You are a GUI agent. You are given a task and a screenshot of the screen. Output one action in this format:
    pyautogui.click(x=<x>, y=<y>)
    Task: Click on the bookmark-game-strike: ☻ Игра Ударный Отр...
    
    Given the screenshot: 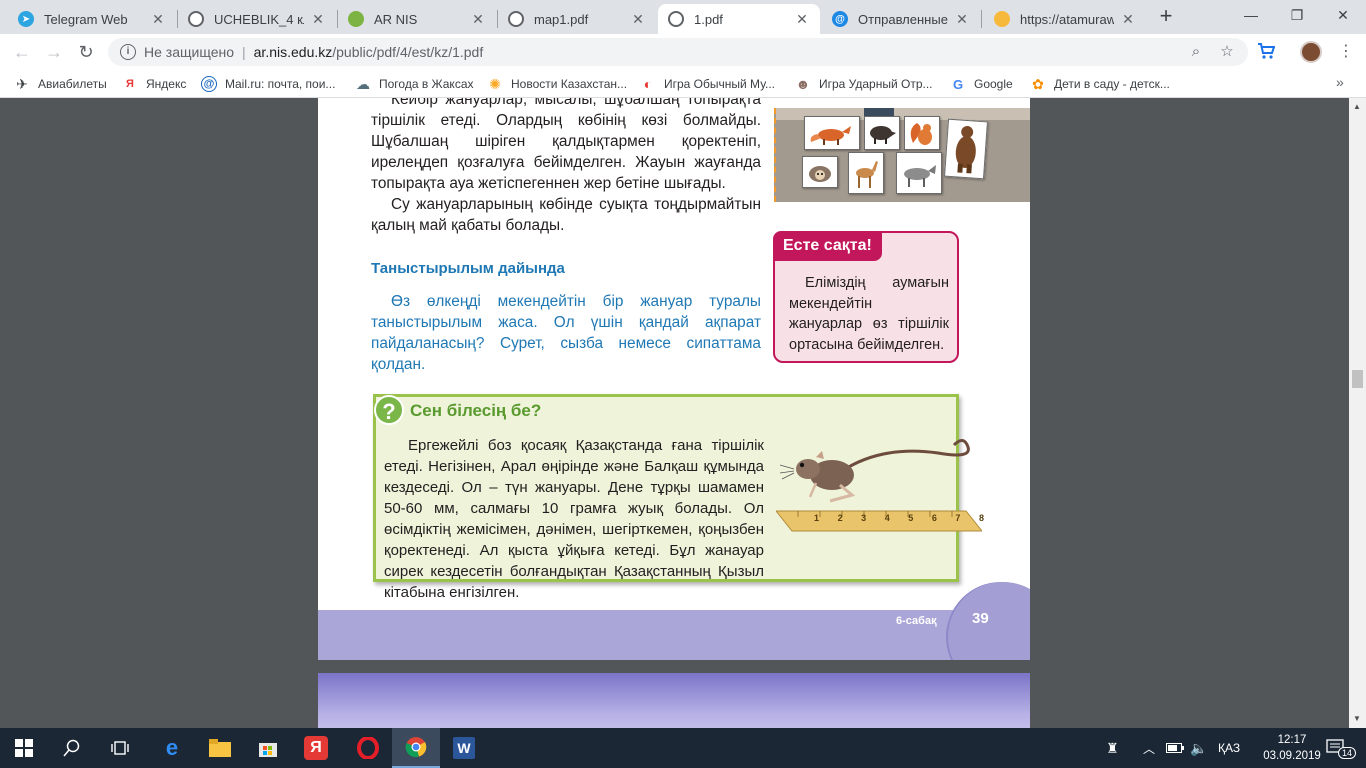 What is the action you would take?
    pyautogui.click(x=864, y=84)
    